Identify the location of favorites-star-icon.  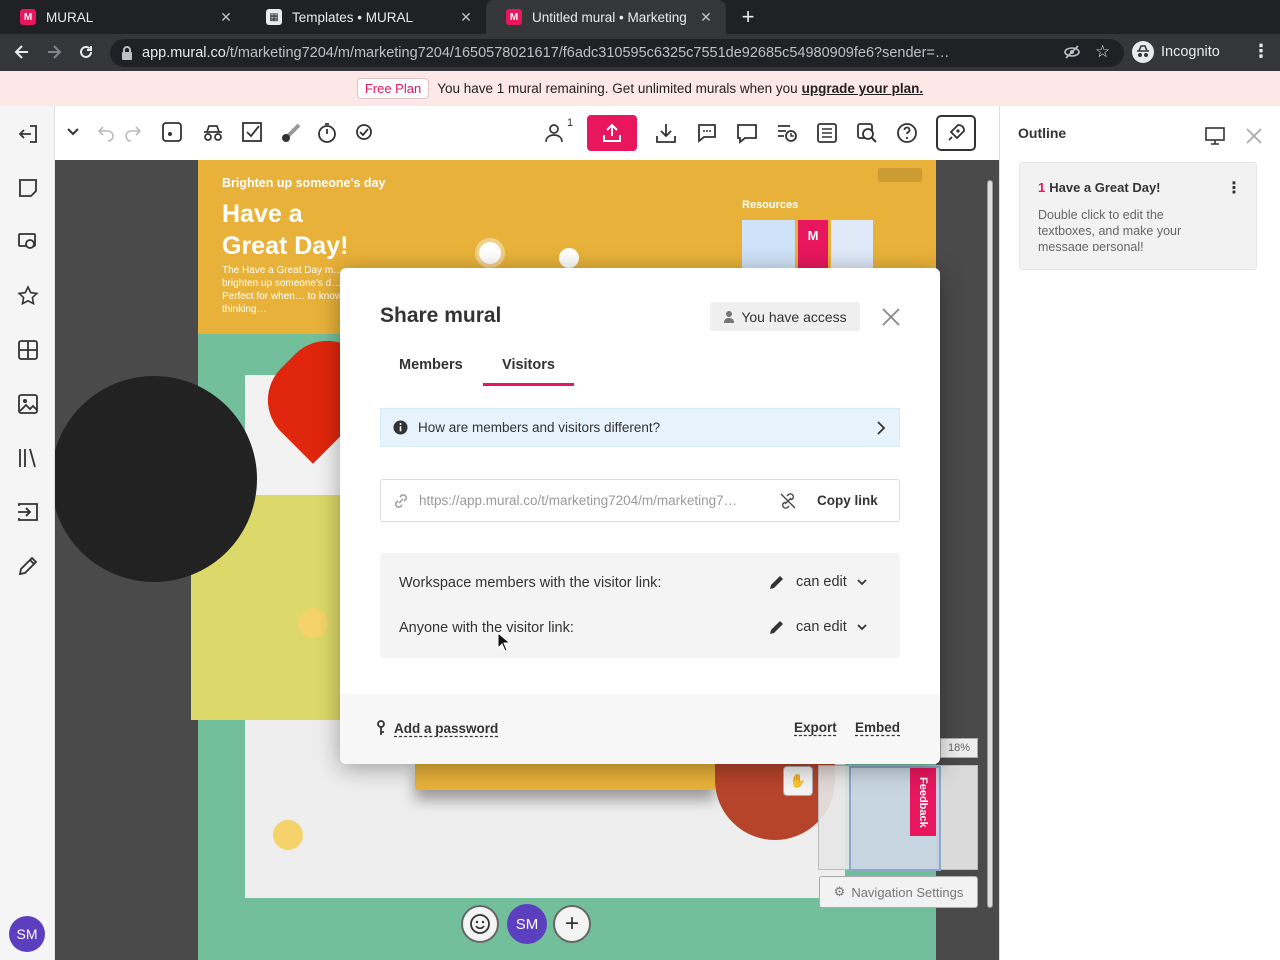
(28, 296).